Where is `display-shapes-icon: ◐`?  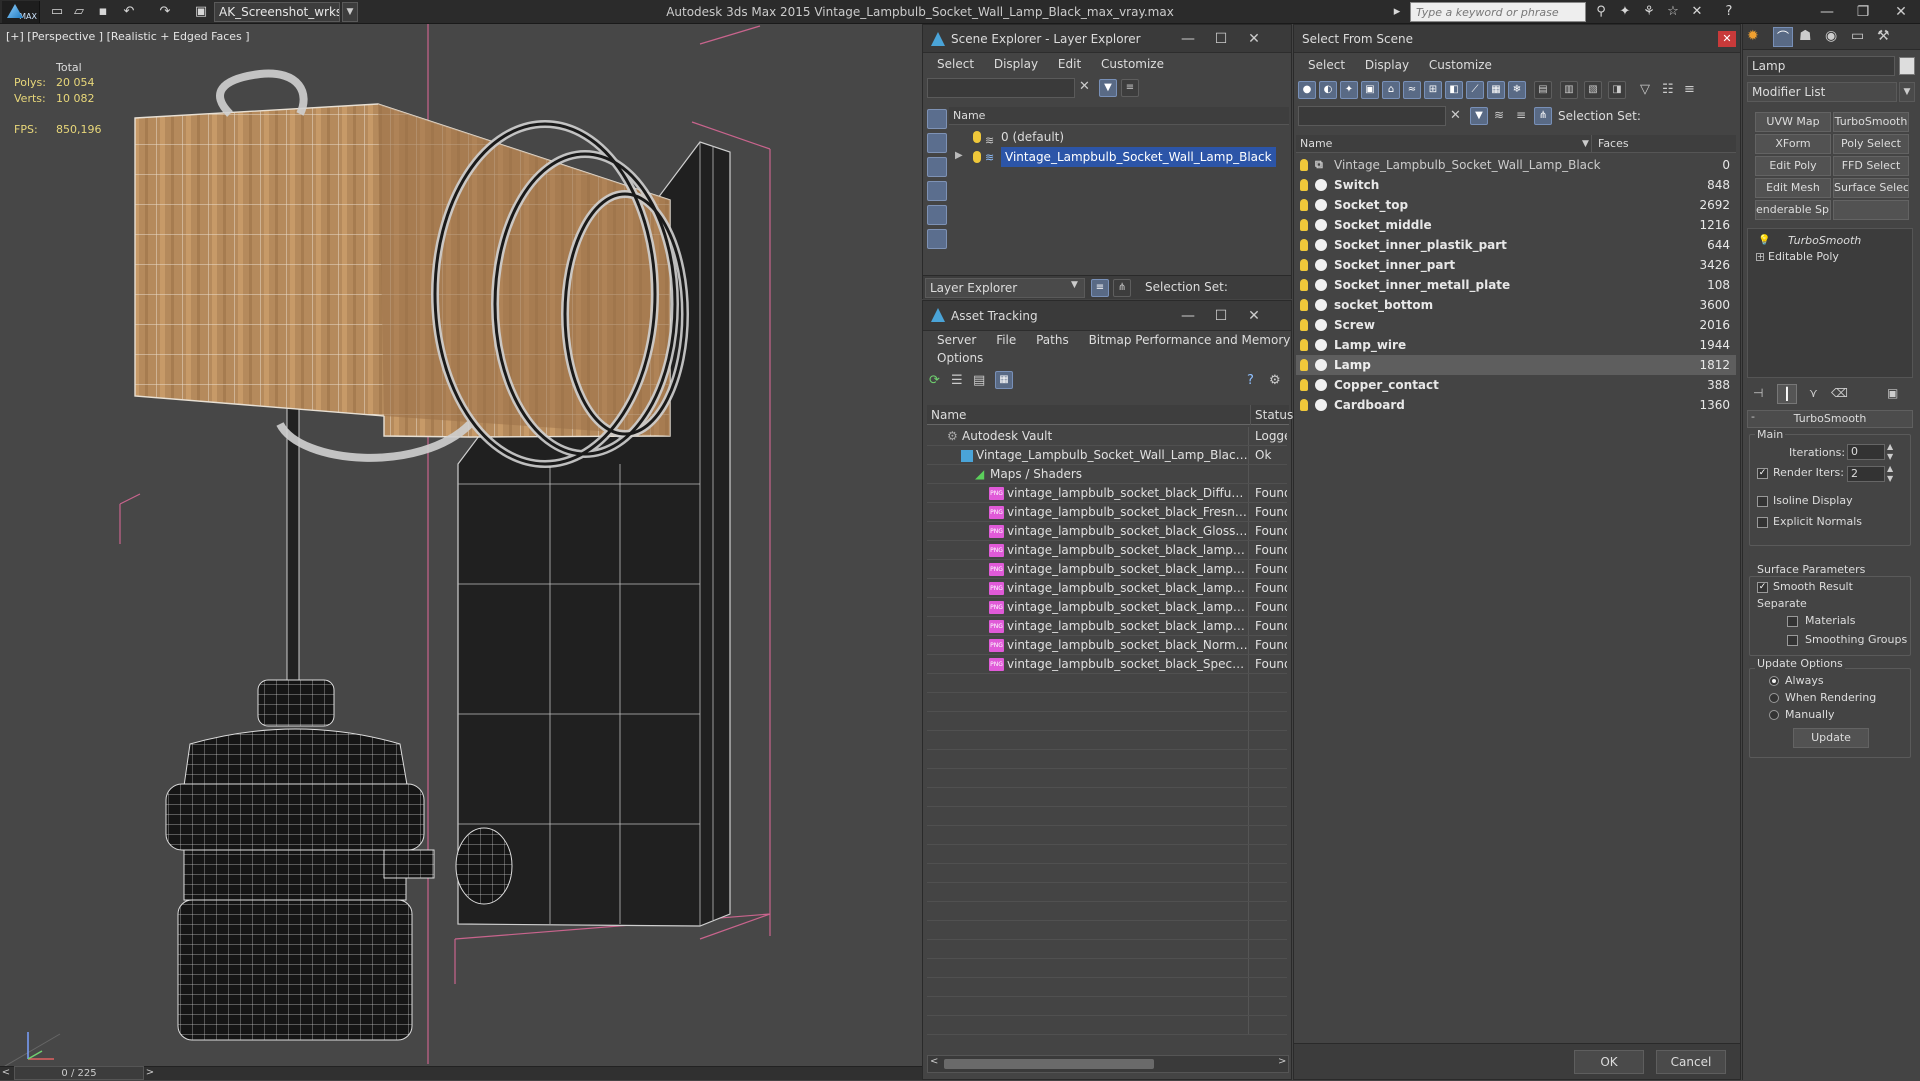 display-shapes-icon: ◐ is located at coordinates (1328, 90).